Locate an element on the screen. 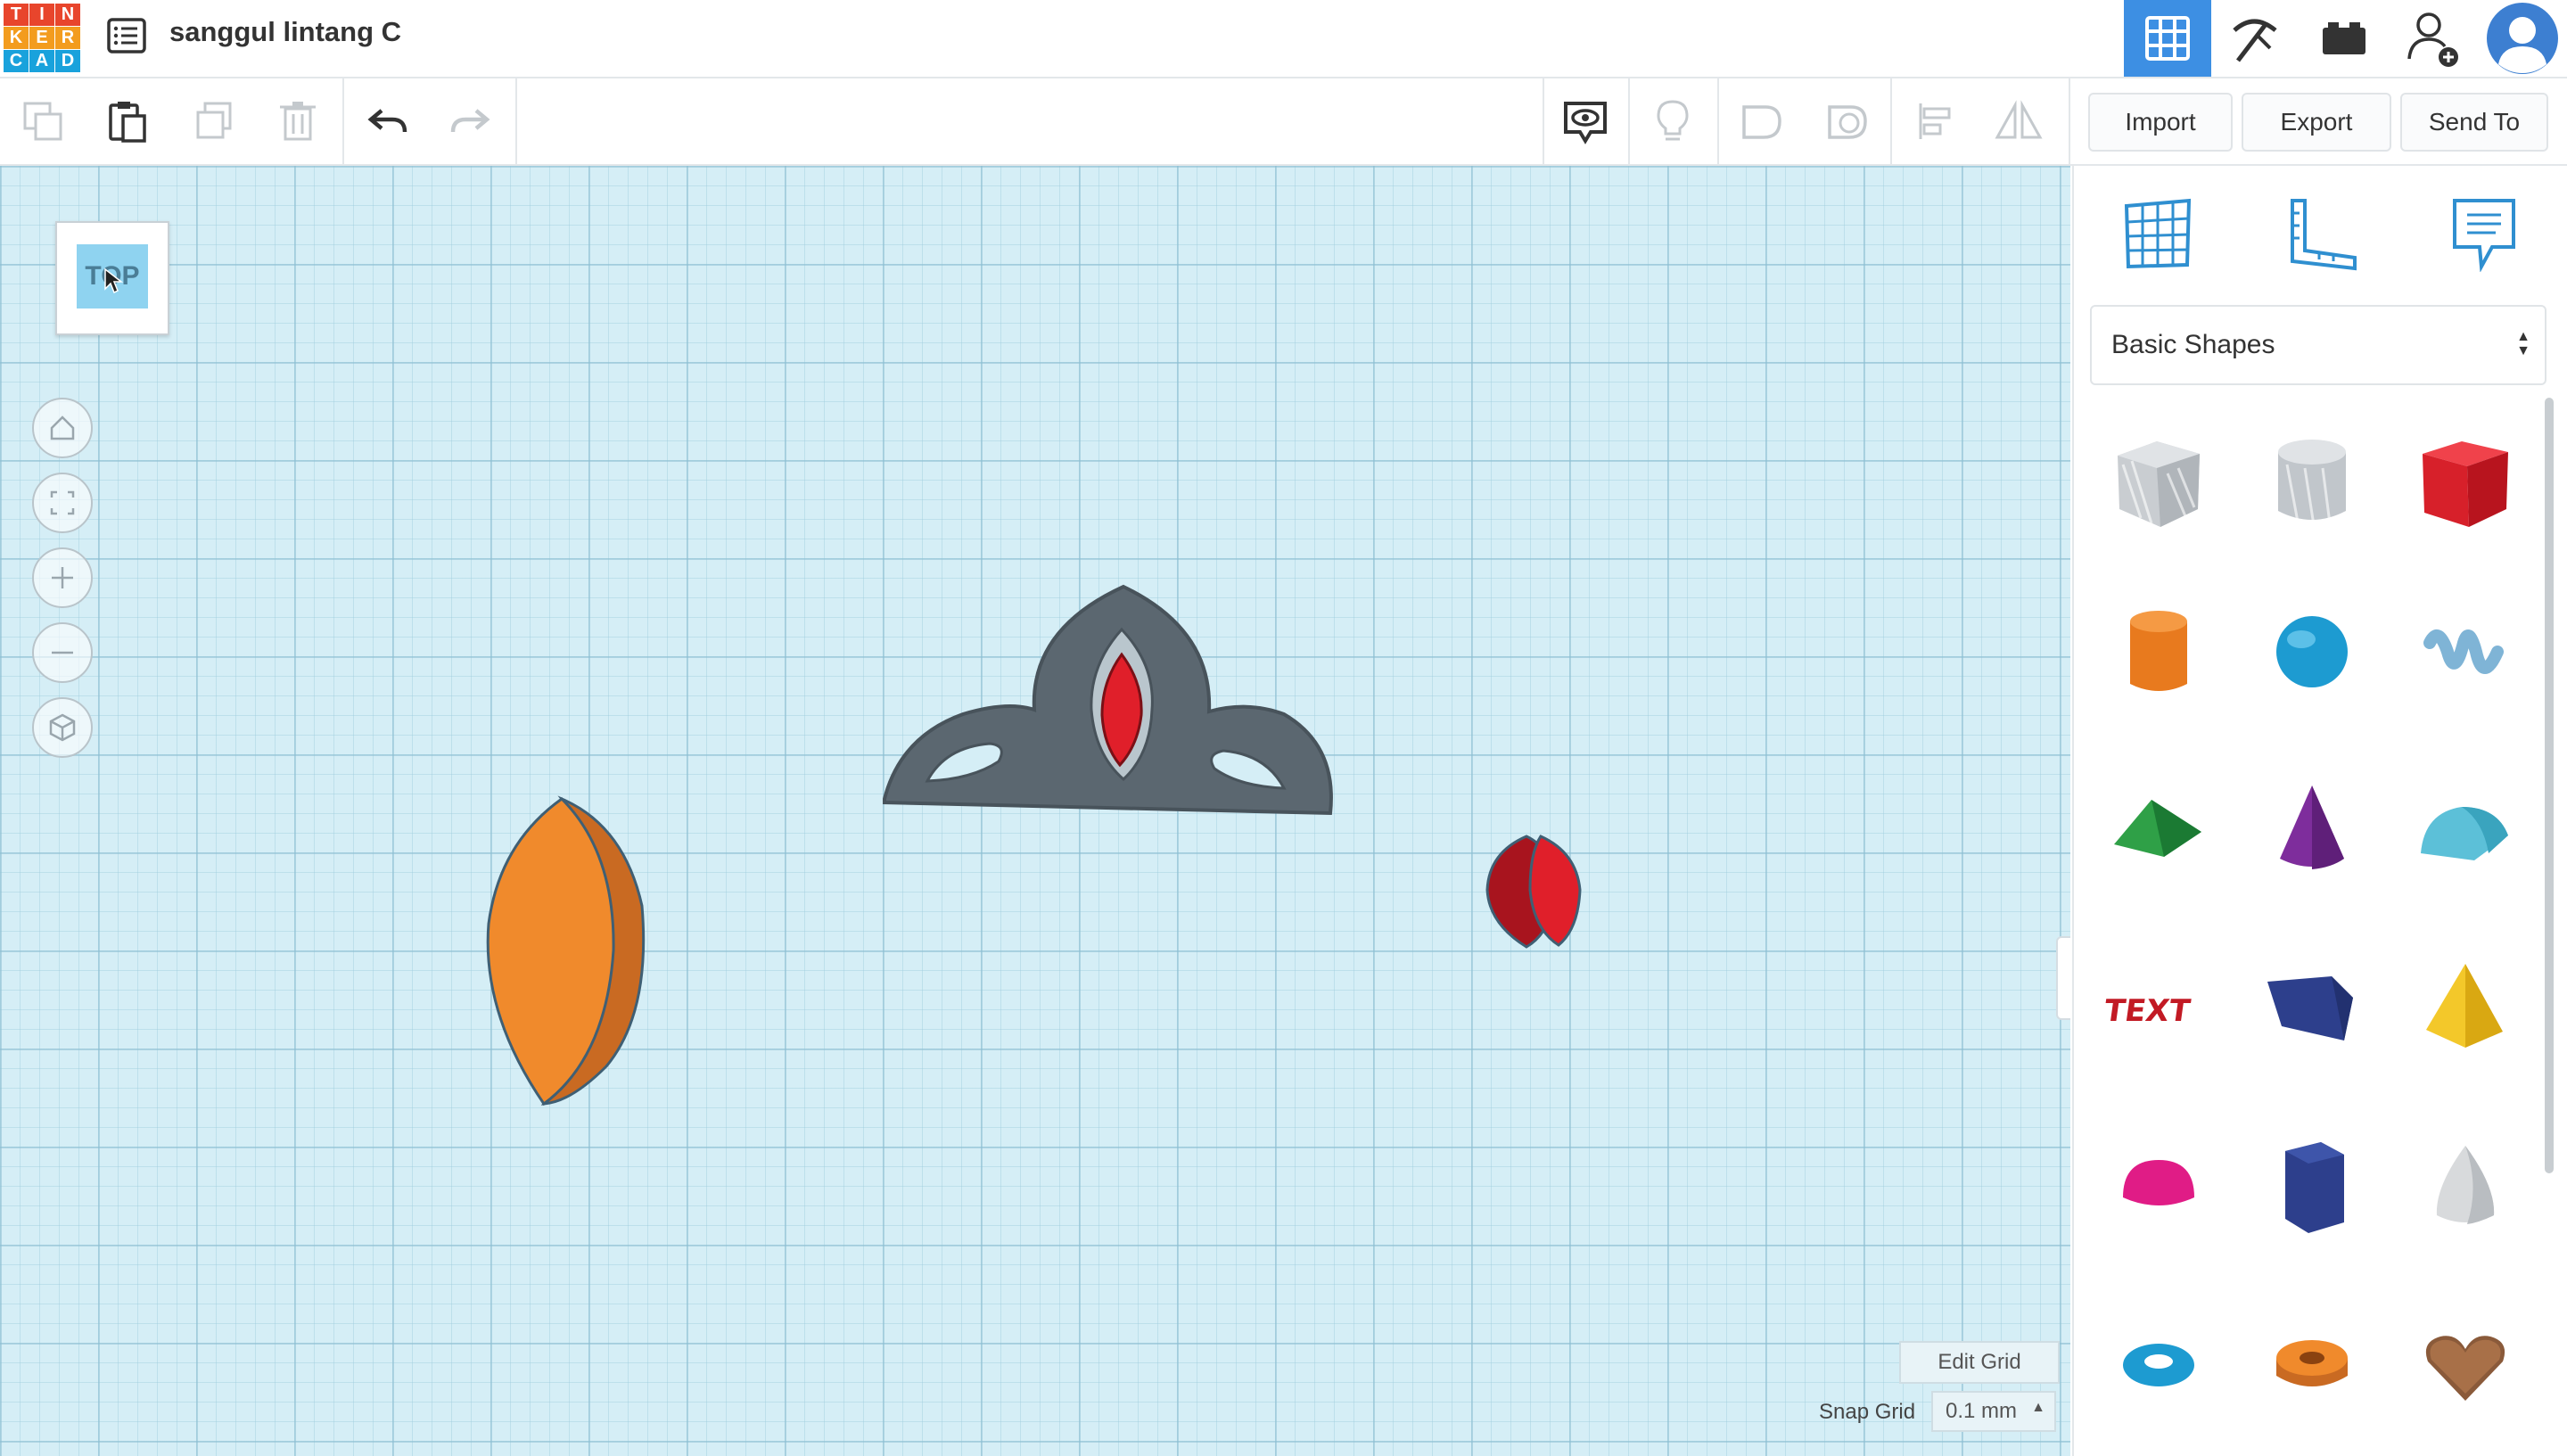 The image size is (2567, 1456). text-3d-icon: TEXT is located at coordinates (2149, 1011).